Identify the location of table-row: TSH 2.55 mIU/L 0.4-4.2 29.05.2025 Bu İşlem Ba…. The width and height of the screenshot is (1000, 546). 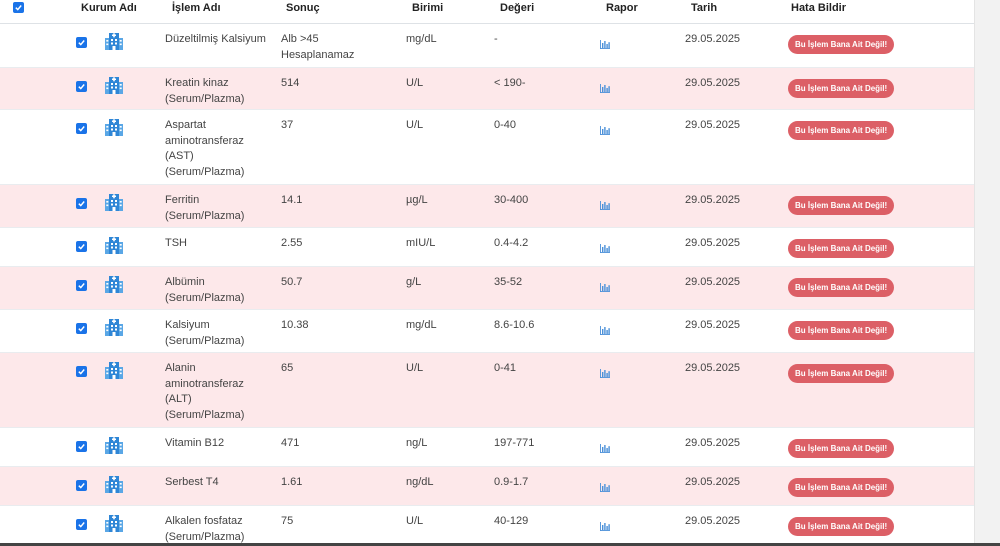
(487, 247).